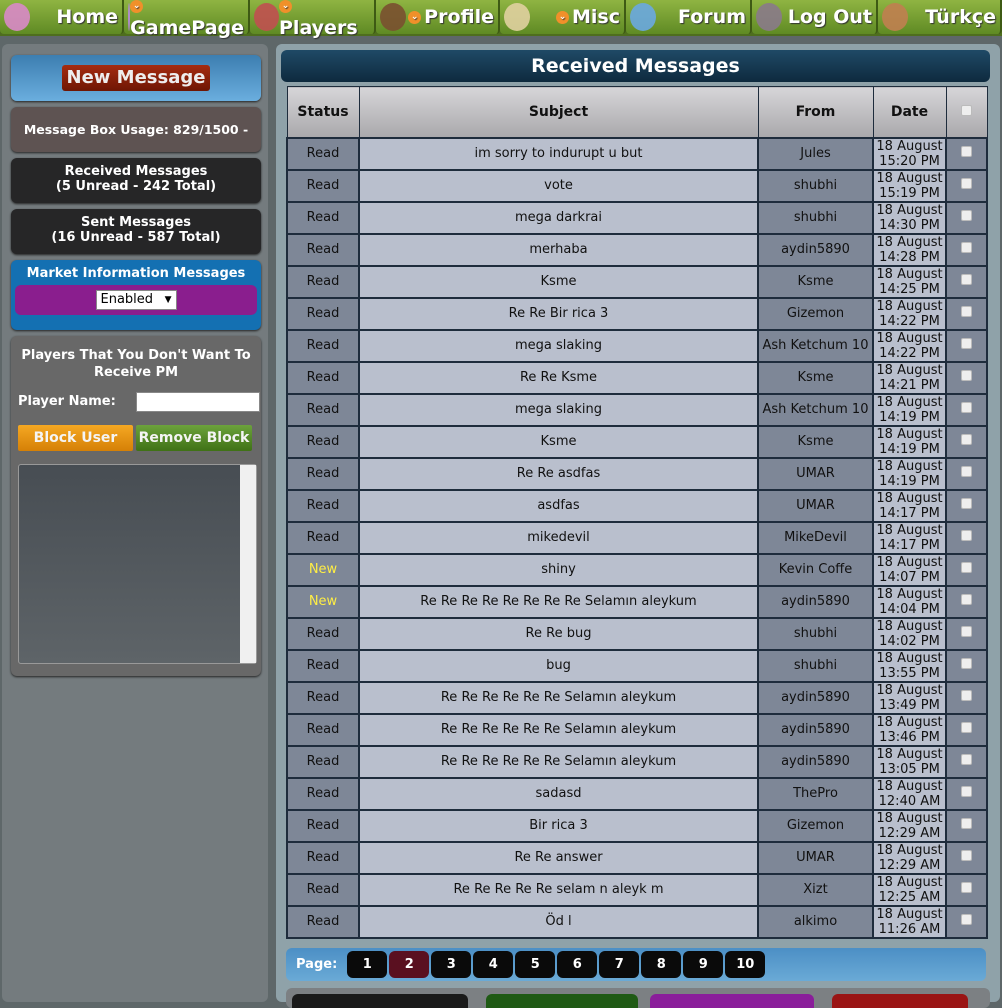  Describe the element at coordinates (493, 964) in the screenshot. I see `page-4-button: 4` at that location.